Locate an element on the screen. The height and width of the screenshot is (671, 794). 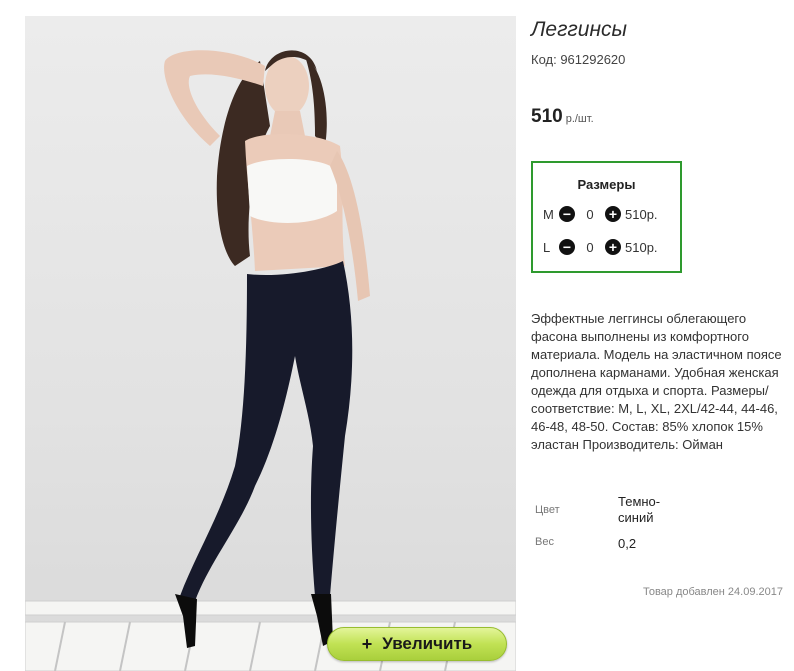
size-label: M is located at coordinates (548, 214).